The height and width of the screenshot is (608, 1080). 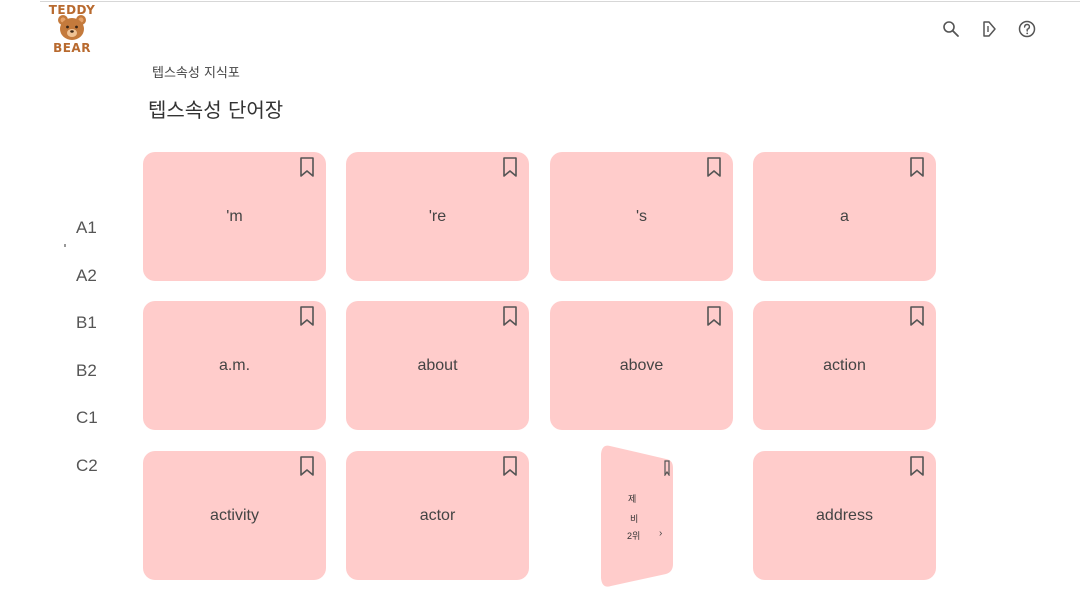 What do you see at coordinates (72, 48) in the screenshot?
I see `logo-bottom-text: BEAR` at bounding box center [72, 48].